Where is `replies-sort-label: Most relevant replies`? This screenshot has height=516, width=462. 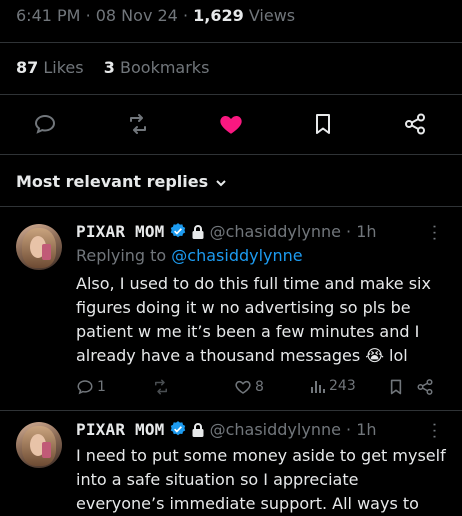
replies-sort-label: Most relevant replies is located at coordinates (112, 181).